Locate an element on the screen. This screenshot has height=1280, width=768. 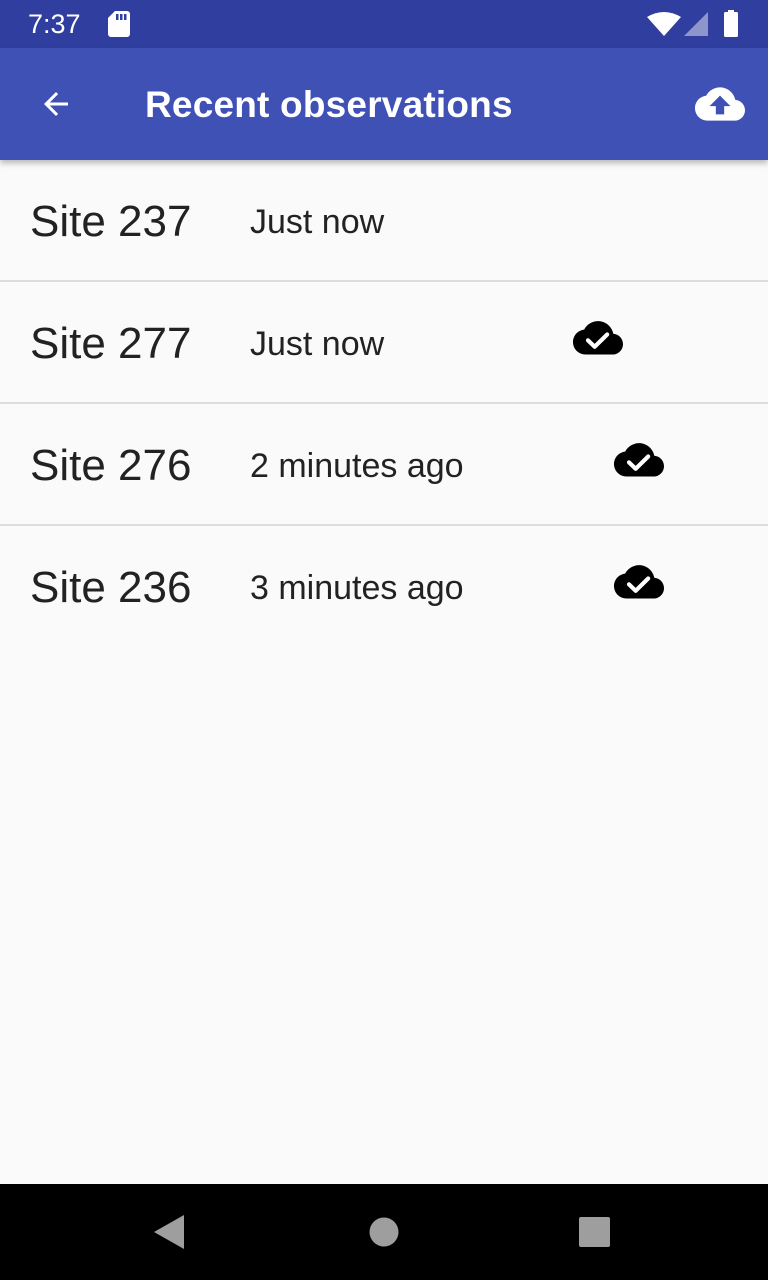
nav-home-icon is located at coordinates (384, 1232).